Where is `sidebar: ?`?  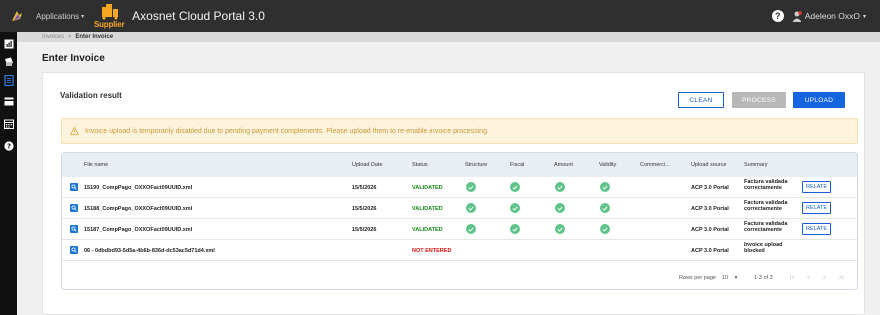
sidebar: ? is located at coordinates (8, 173).